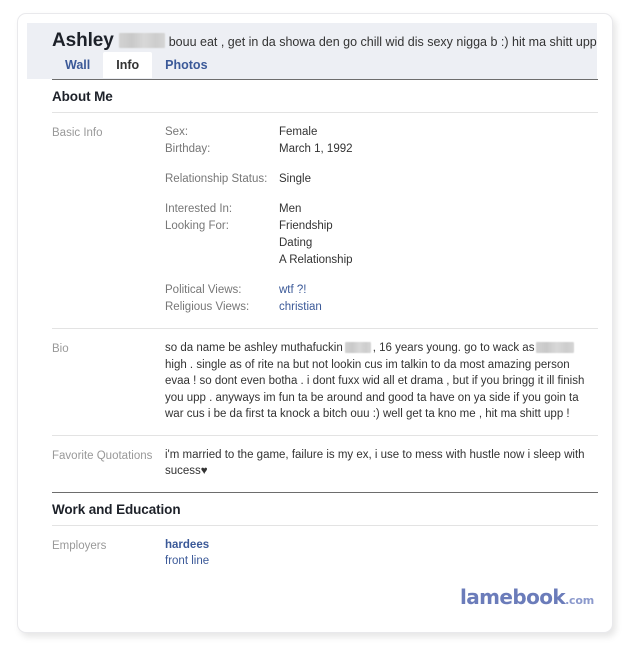 Image resolution: width=630 pixels, height=651 pixels. Describe the element at coordinates (381, 209) in the screenshot. I see `field-interested-in: Interested In: Men` at that location.